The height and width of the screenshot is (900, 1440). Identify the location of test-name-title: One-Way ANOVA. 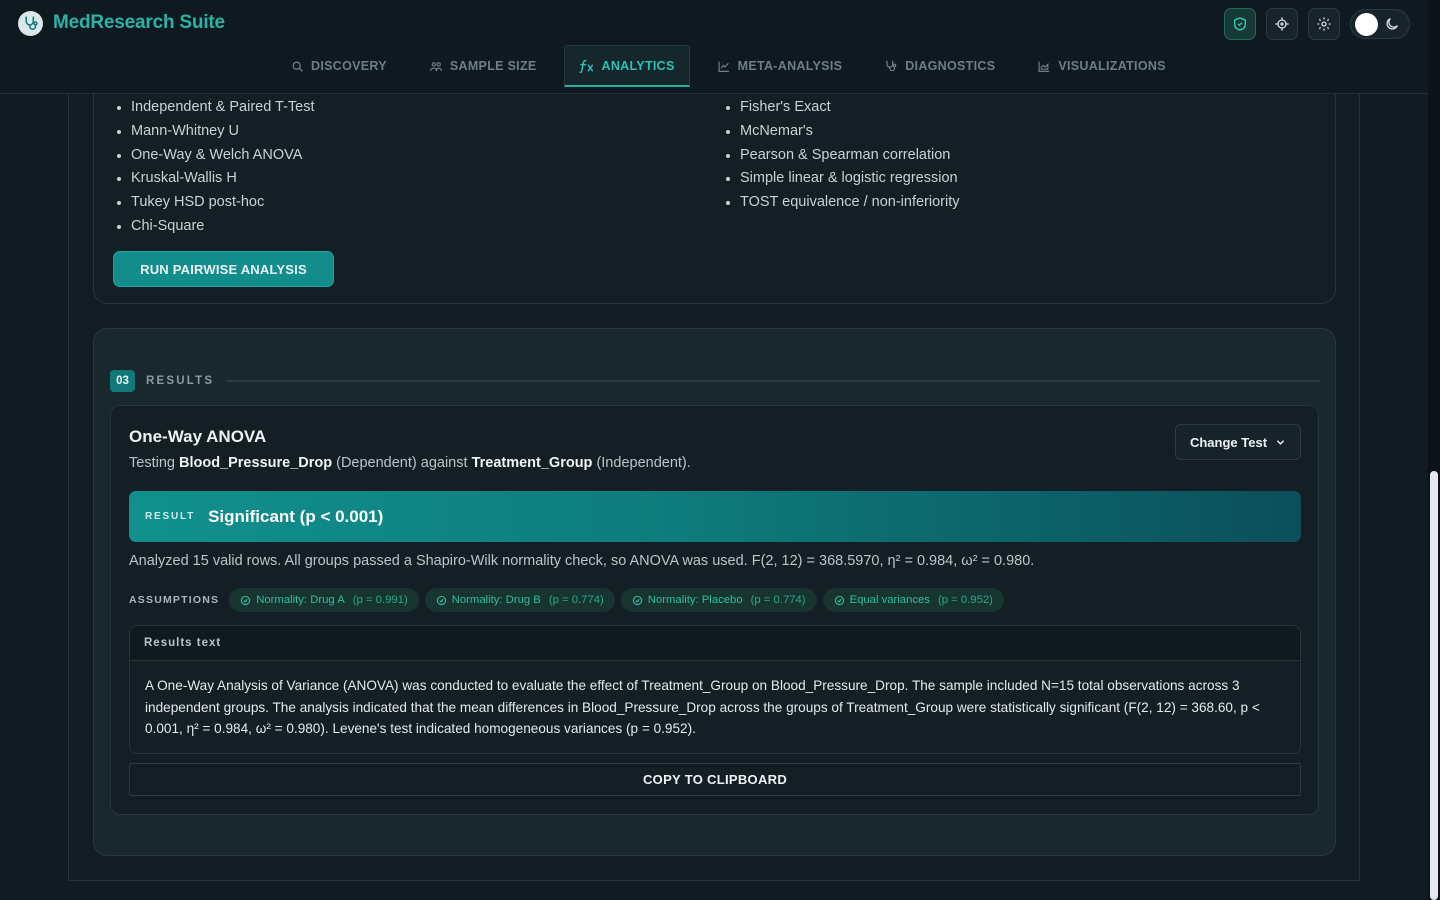
(198, 436).